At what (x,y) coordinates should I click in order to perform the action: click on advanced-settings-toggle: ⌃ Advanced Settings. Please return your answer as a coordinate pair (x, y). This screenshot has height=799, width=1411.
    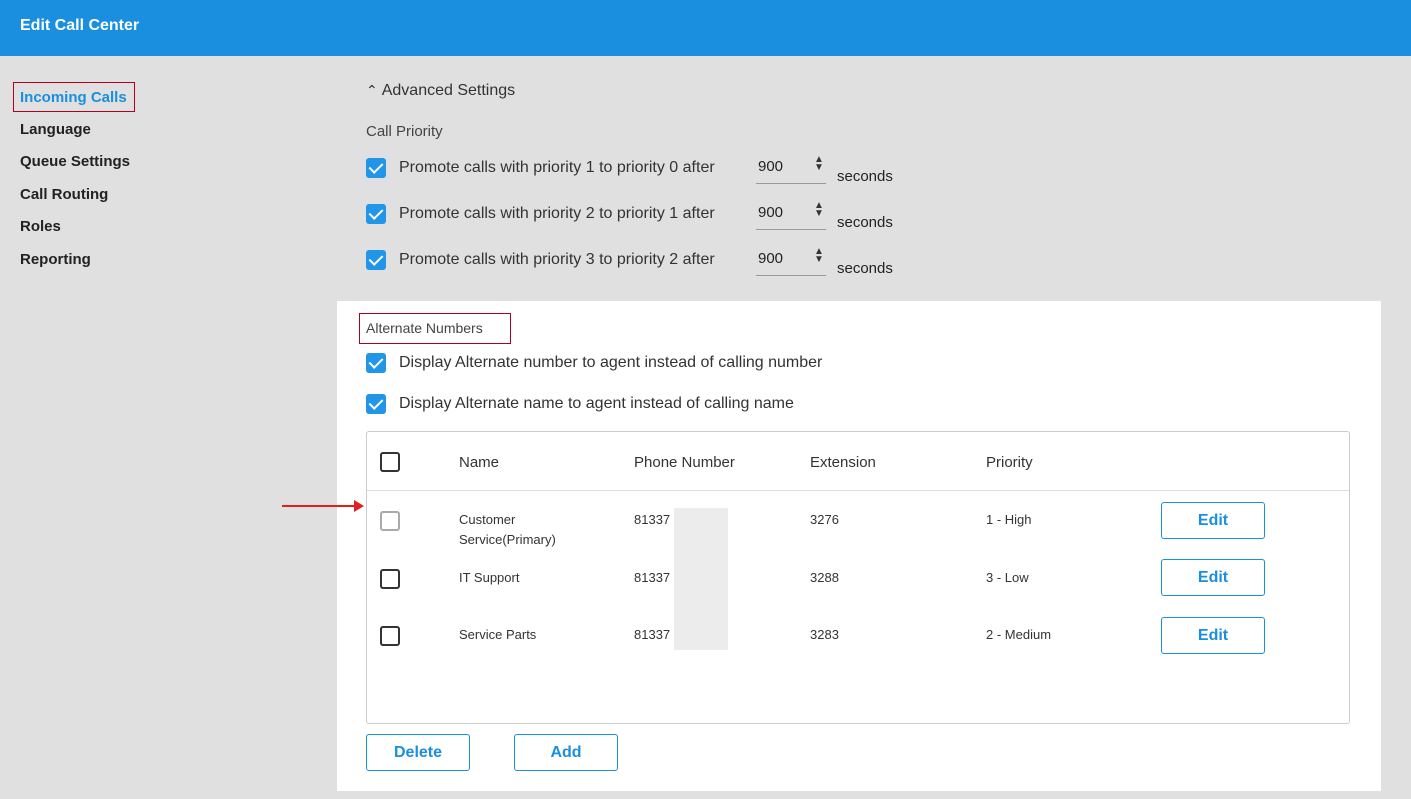
    Looking at the image, I should click on (440, 91).